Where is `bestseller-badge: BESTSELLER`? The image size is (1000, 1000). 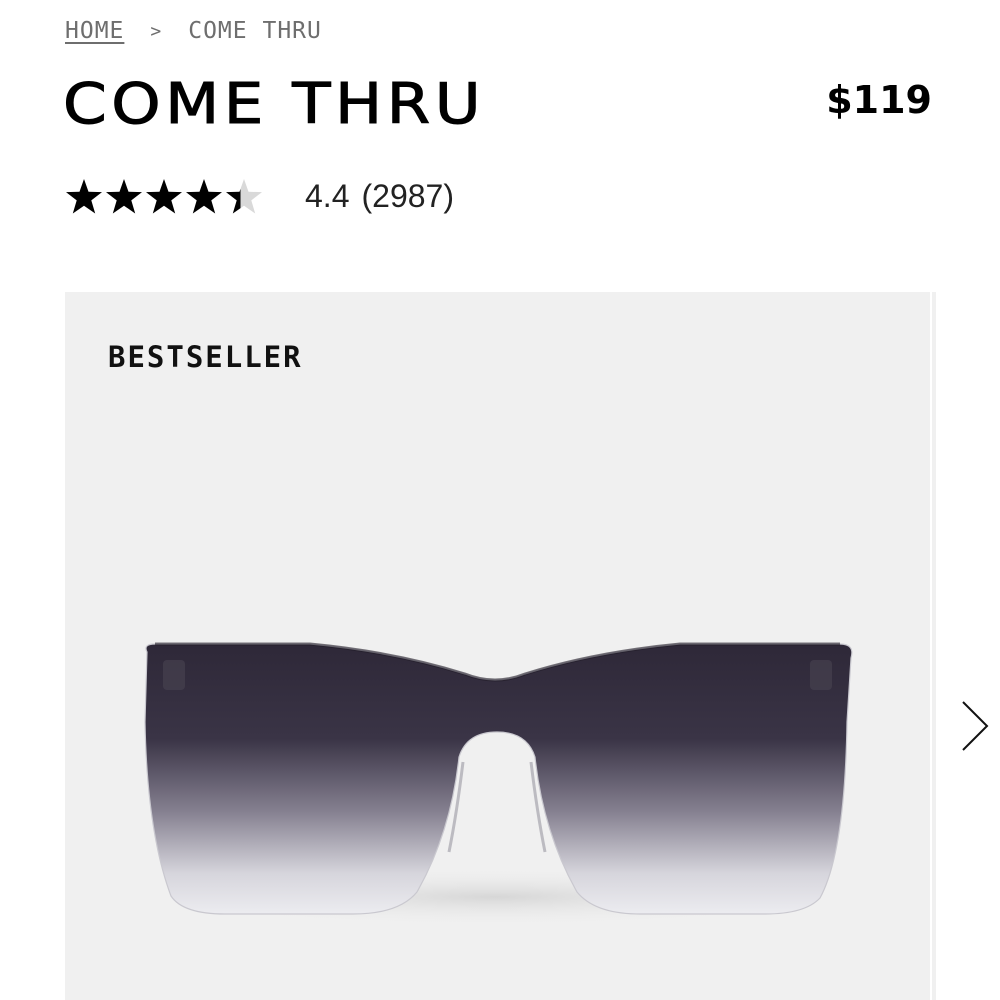 bestseller-badge: BESTSELLER is located at coordinates (205, 357).